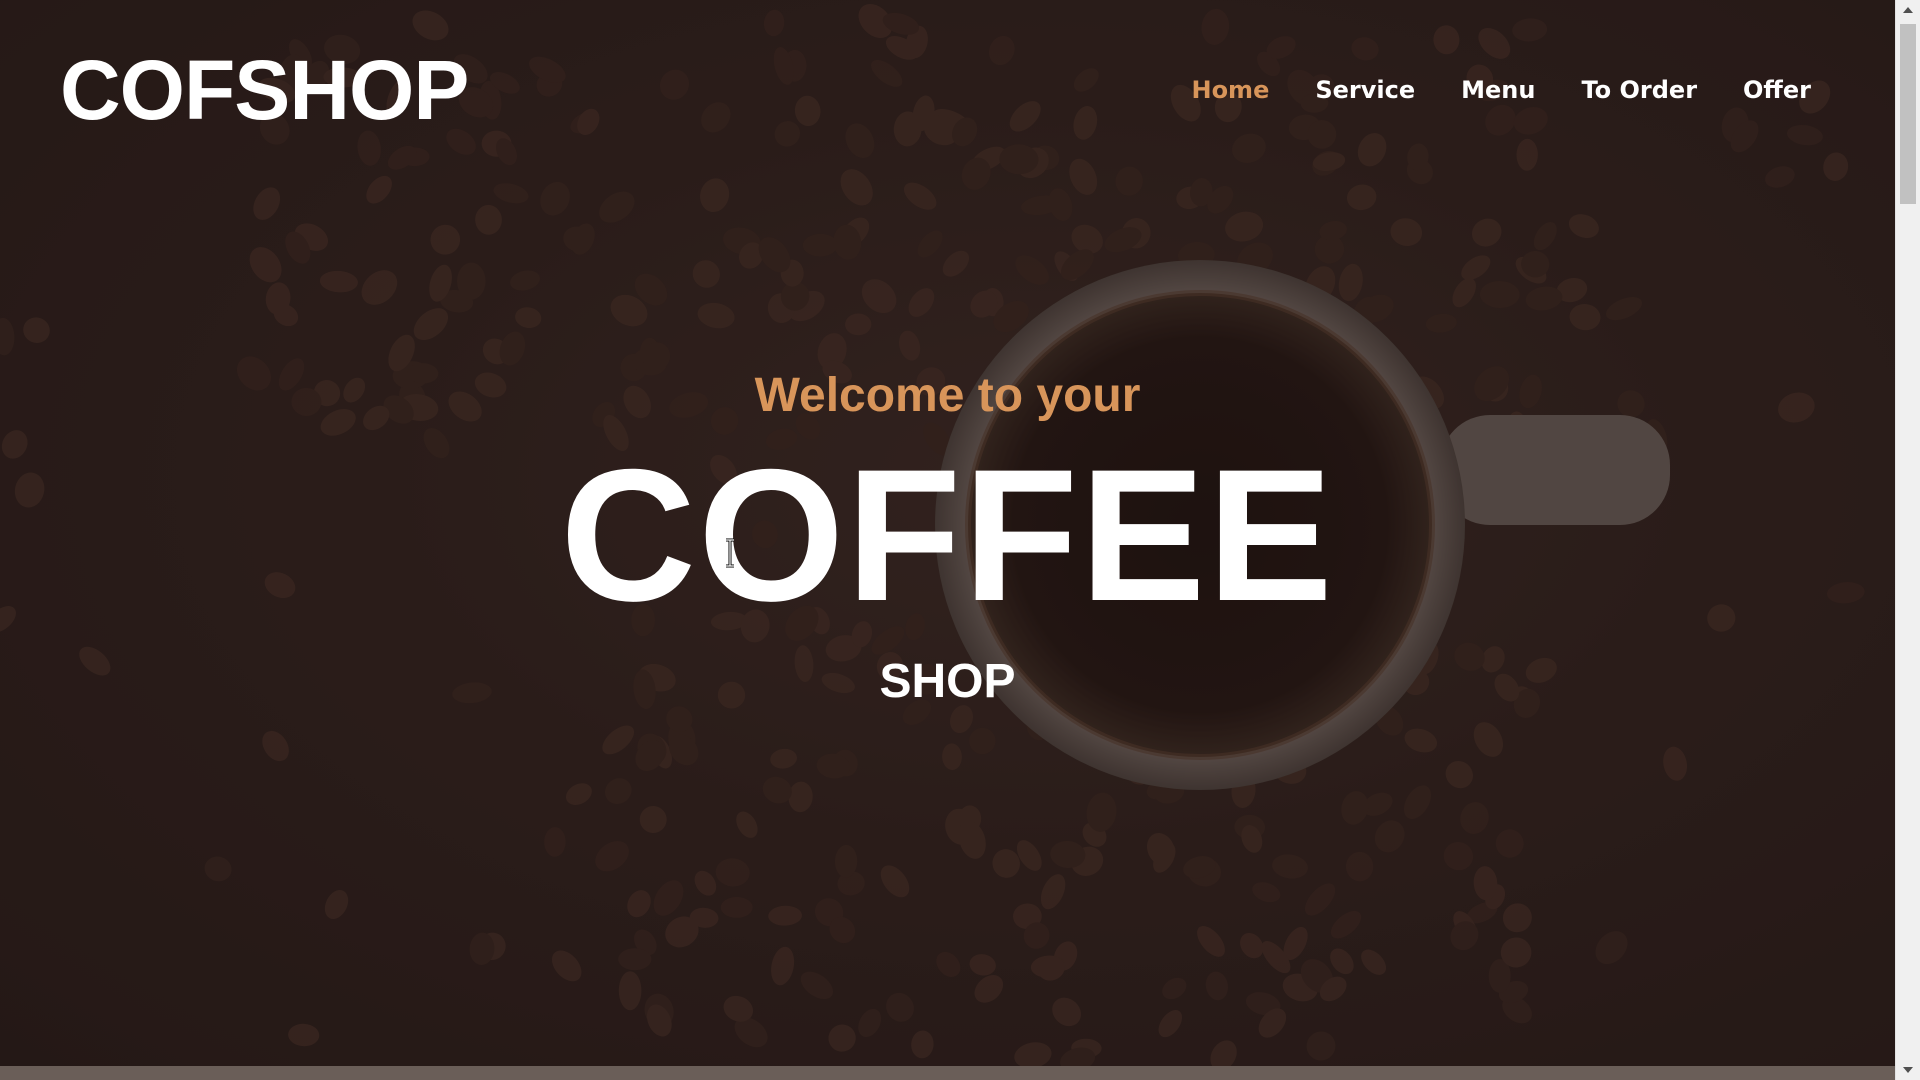 Image resolution: width=1920 pixels, height=1080 pixels. I want to click on nav-link-to-order: To Order, so click(1639, 90).